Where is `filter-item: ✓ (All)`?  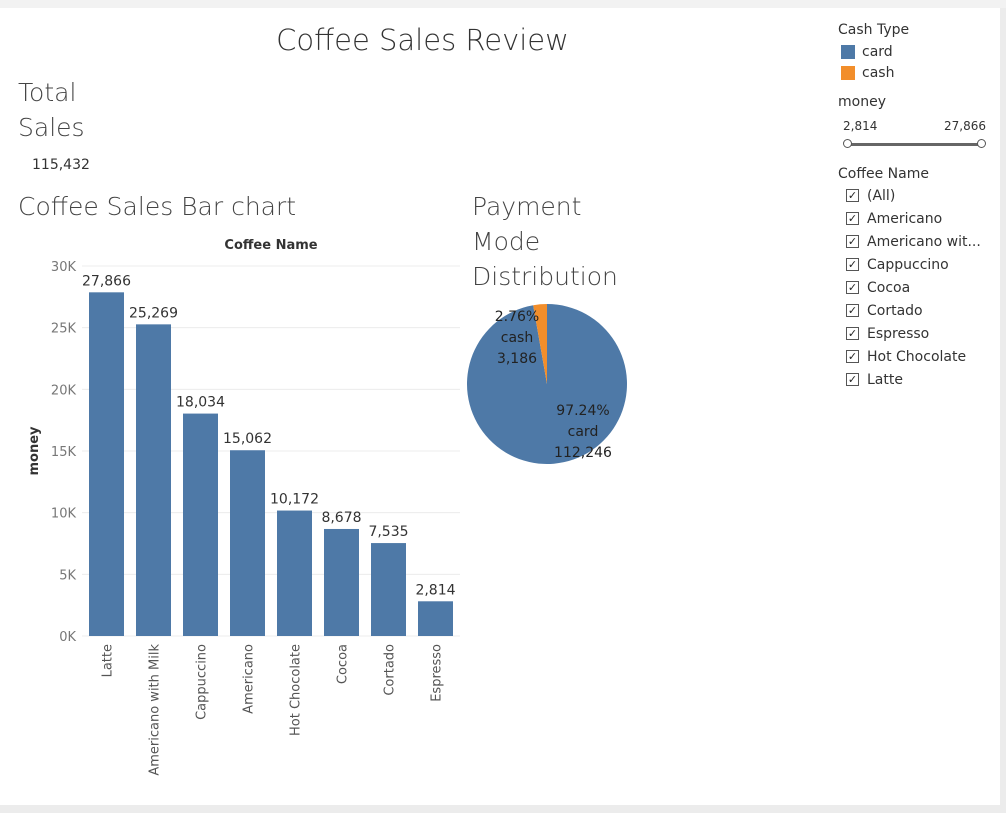 filter-item: ✓ (All) is located at coordinates (918, 195).